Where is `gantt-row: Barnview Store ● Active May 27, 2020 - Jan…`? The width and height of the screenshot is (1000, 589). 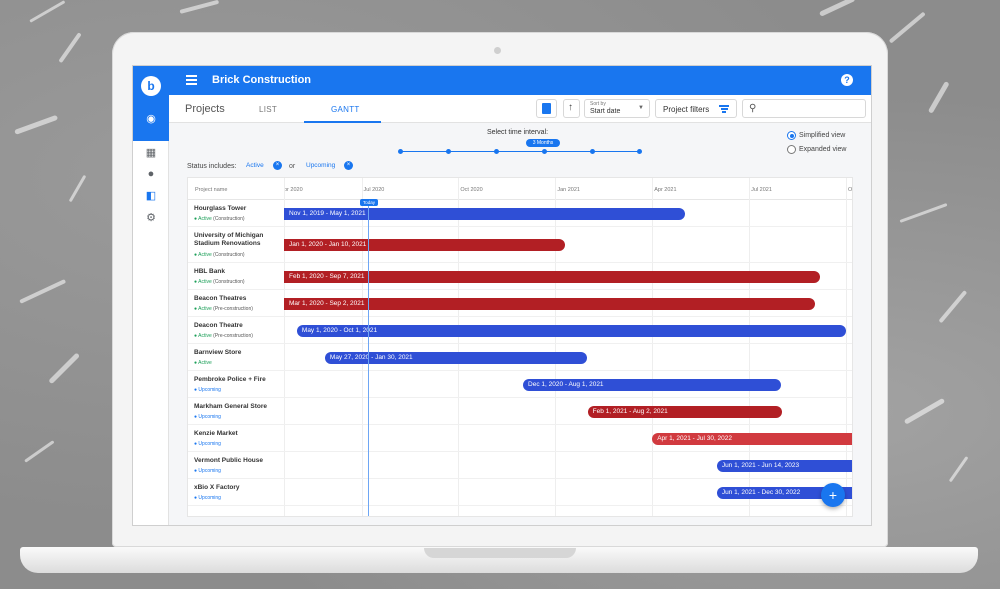 gantt-row: Barnview Store ● Active May 27, 2020 - Jan… is located at coordinates (520, 357).